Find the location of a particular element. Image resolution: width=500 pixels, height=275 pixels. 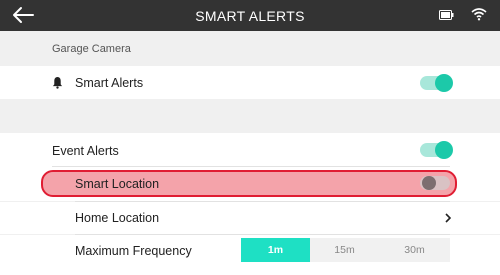

event-alerts-label: Event Alerts is located at coordinates (85, 151).